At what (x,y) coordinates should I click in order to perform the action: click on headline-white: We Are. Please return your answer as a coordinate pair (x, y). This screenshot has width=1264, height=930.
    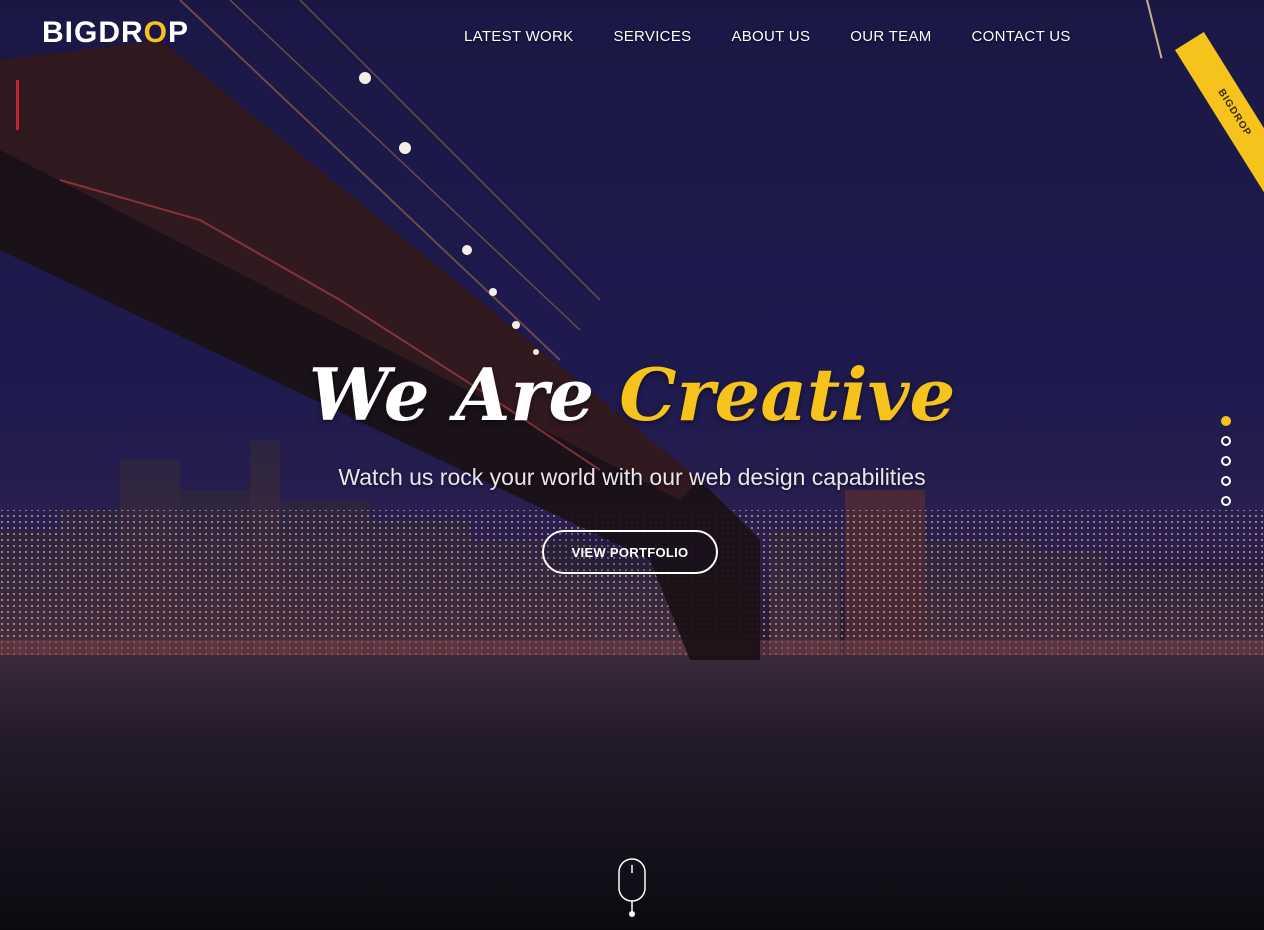
    Looking at the image, I should click on (464, 394).